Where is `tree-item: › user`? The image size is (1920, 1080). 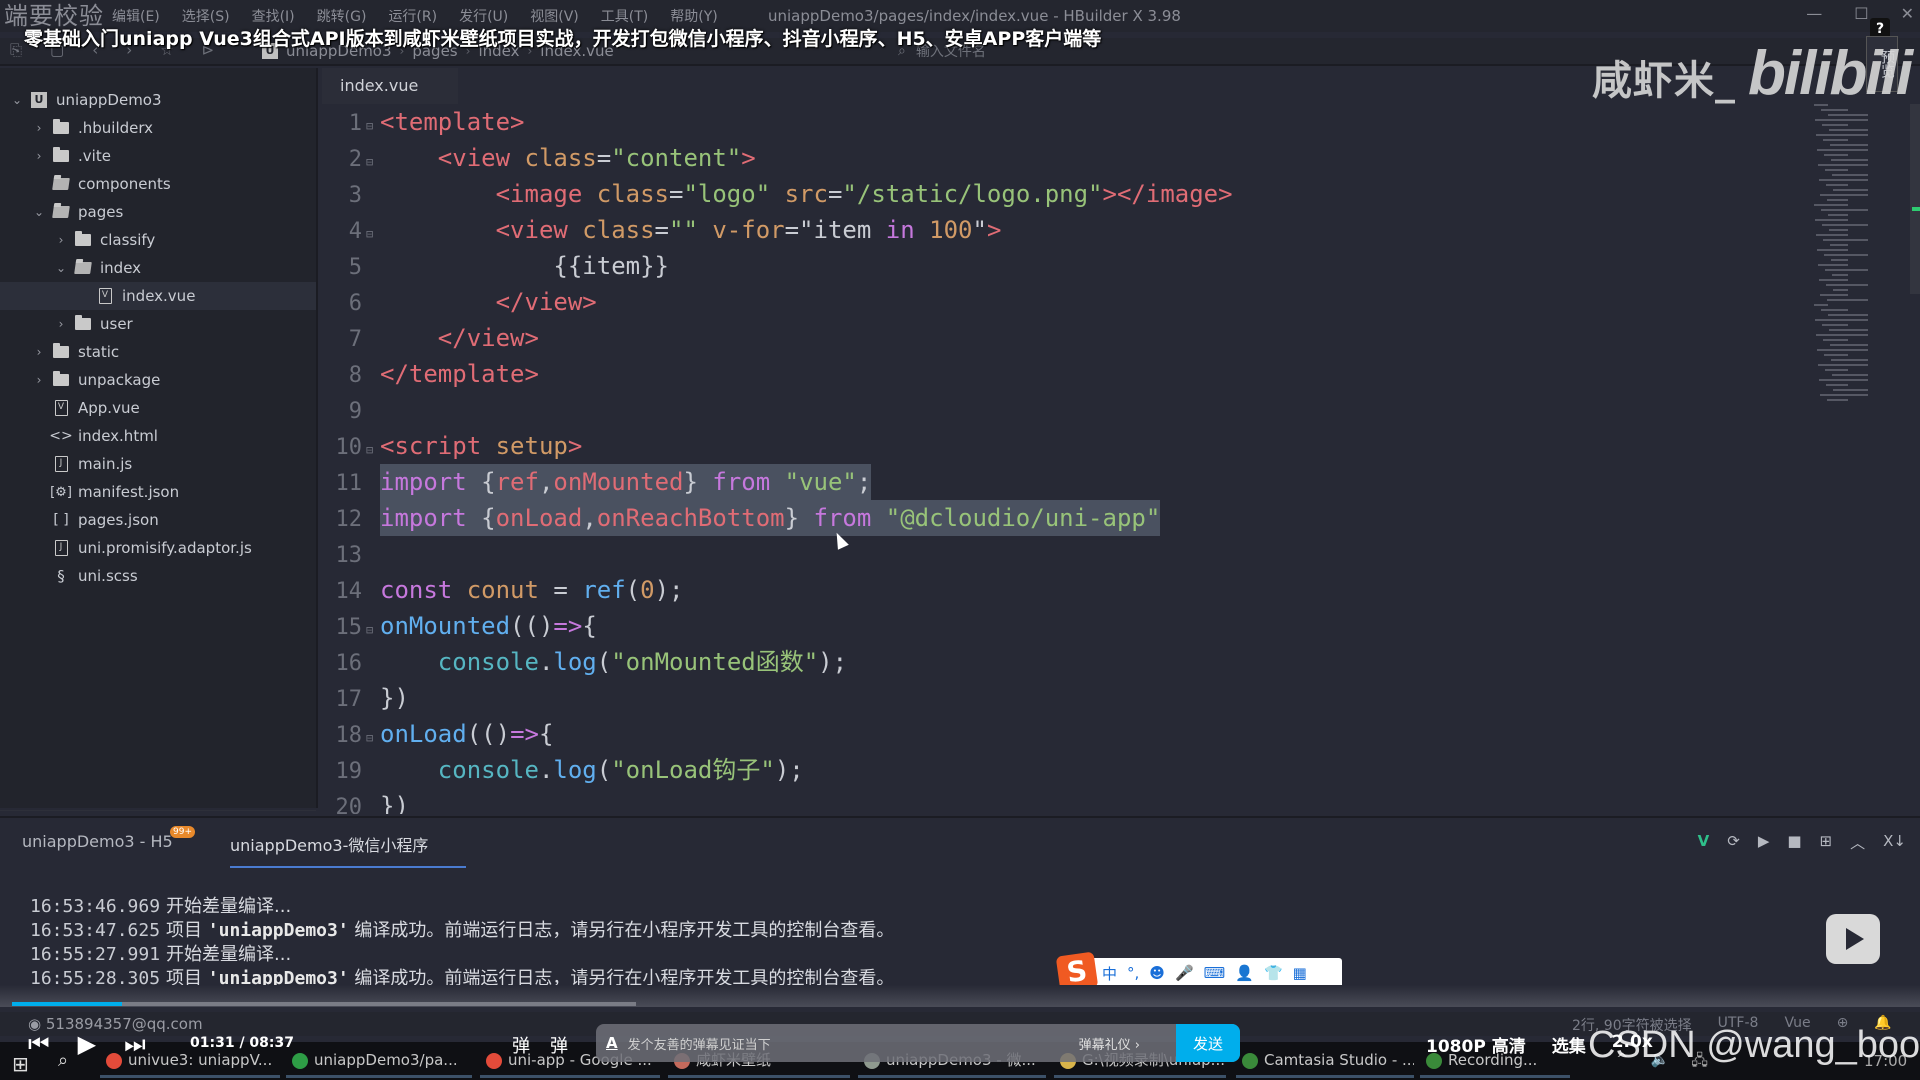
tree-item: › user is located at coordinates (158, 324).